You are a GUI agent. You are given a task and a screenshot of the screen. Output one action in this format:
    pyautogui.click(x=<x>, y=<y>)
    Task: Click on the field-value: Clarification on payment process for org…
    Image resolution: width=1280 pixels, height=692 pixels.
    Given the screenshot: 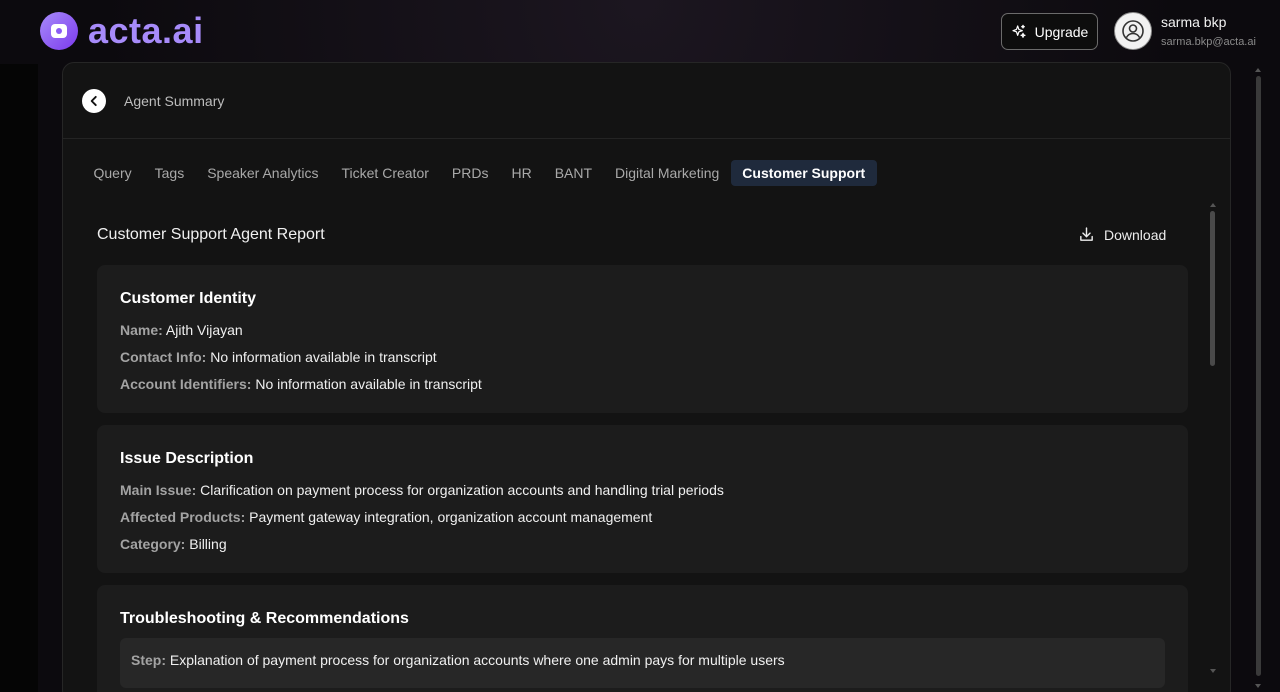 What is the action you would take?
    pyautogui.click(x=462, y=490)
    